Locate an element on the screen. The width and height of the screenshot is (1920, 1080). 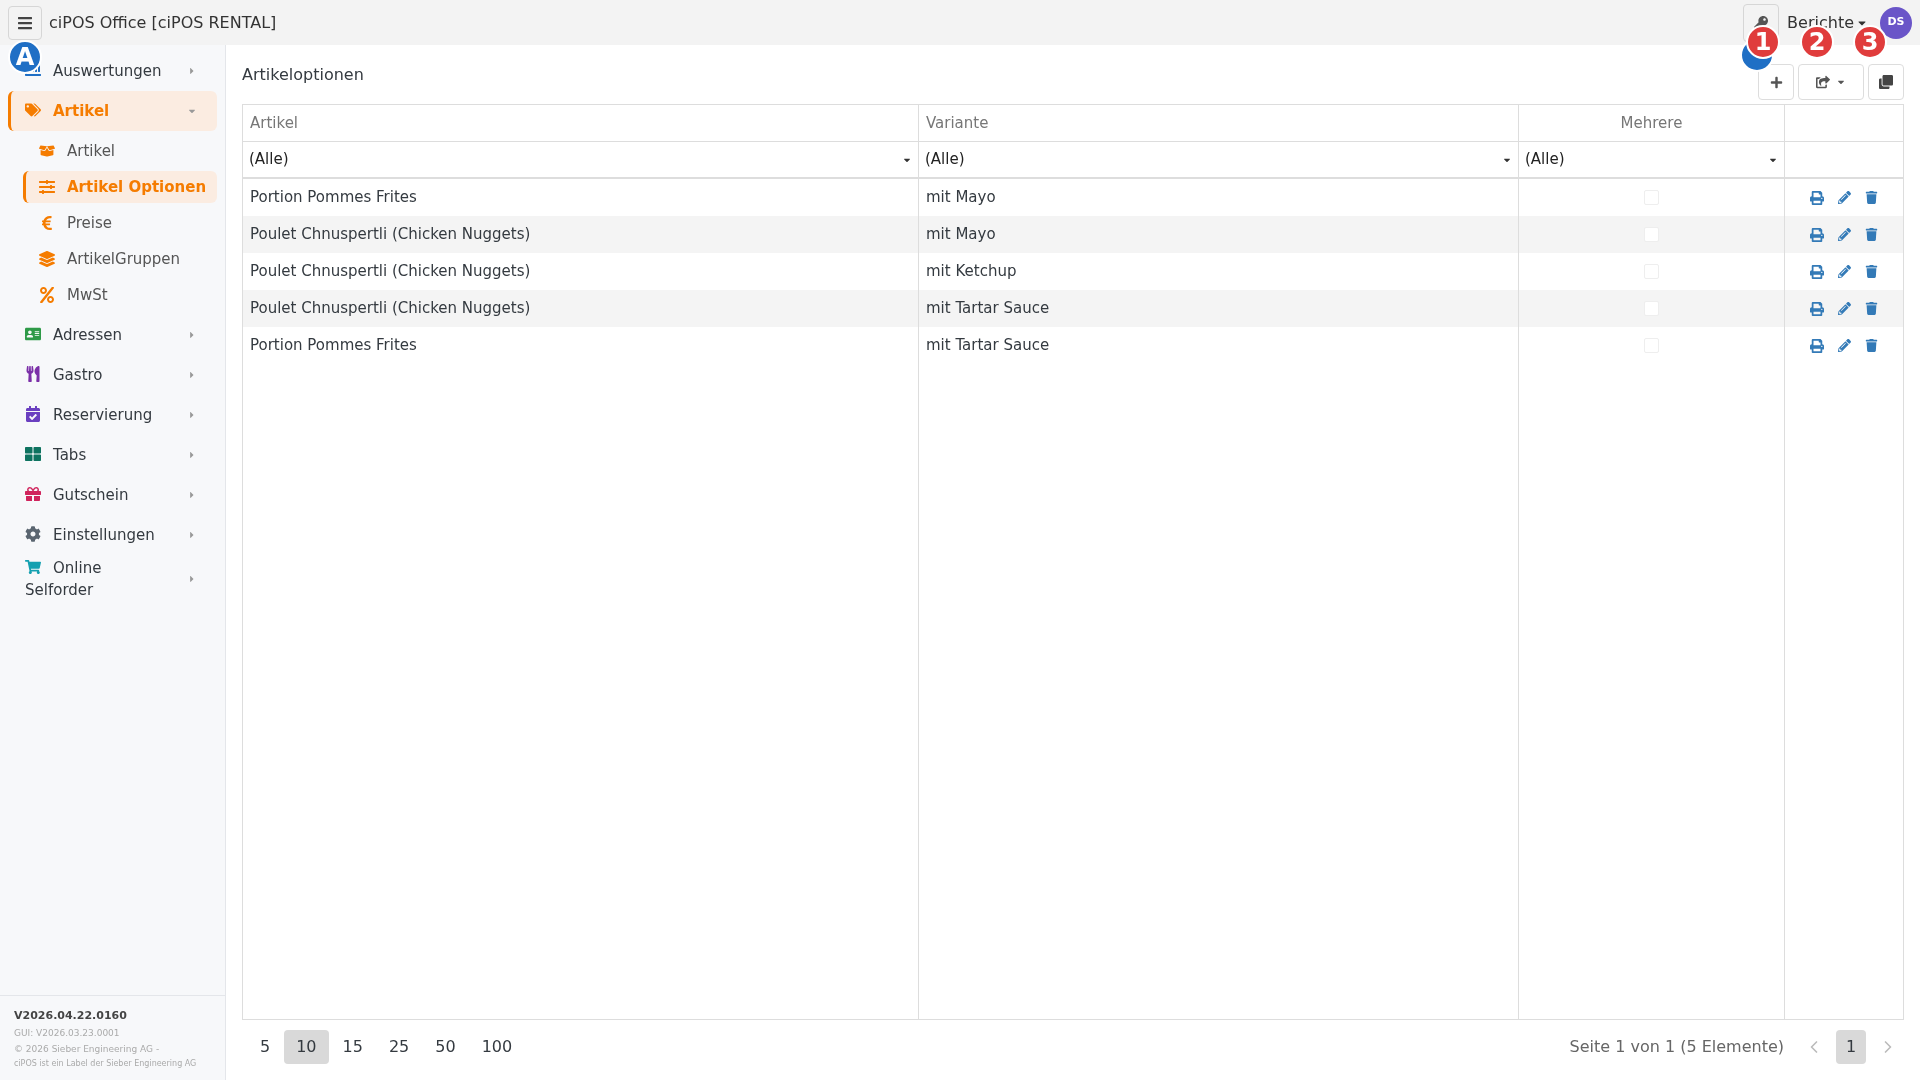
sidebar-label: Artikel is located at coordinates (95, 111).